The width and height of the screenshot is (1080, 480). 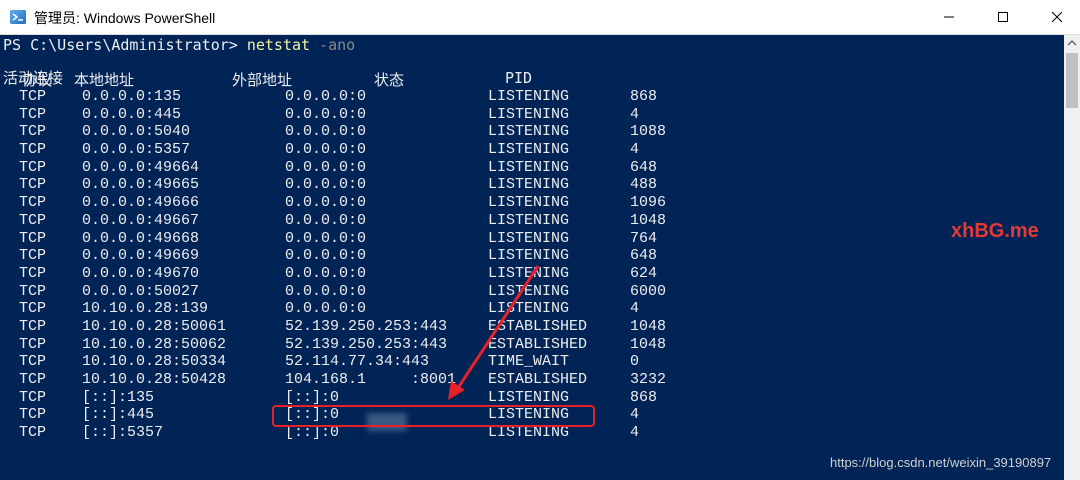 I want to click on cell-local-address: 0.0.0.0:135, so click(x=132, y=96).